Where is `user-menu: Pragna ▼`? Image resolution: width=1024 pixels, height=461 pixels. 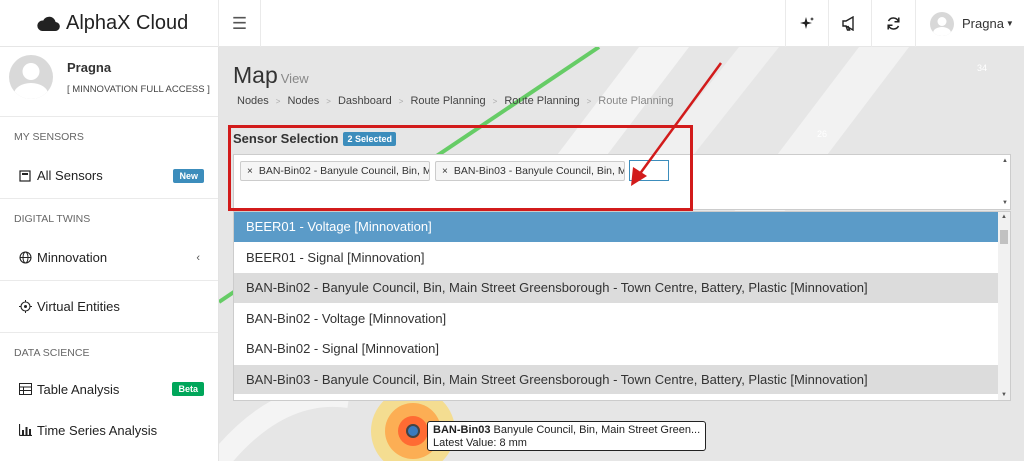 user-menu: Pragna ▼ is located at coordinates (969, 23).